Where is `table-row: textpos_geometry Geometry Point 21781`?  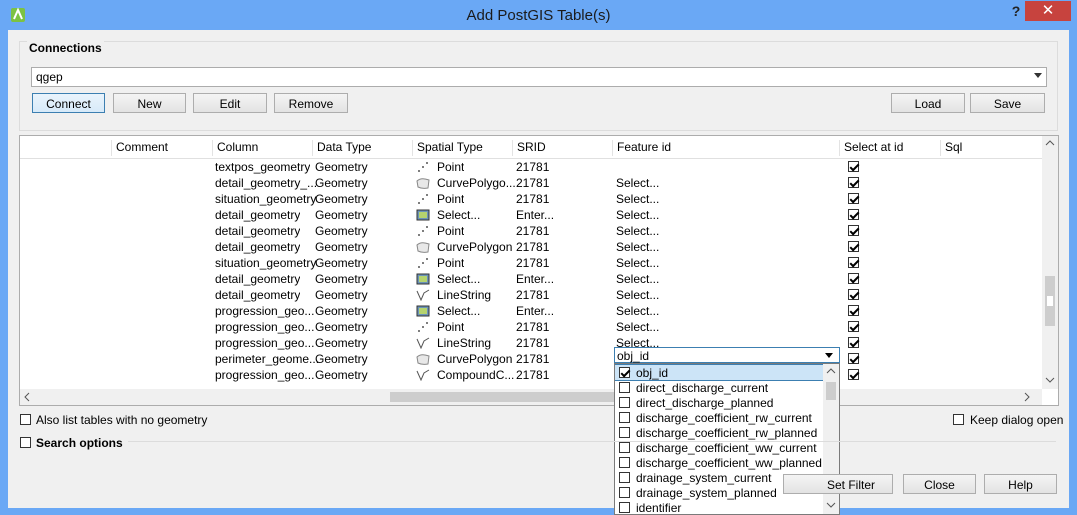 table-row: textpos_geometry Geometry Point 21781 is located at coordinates (531, 167).